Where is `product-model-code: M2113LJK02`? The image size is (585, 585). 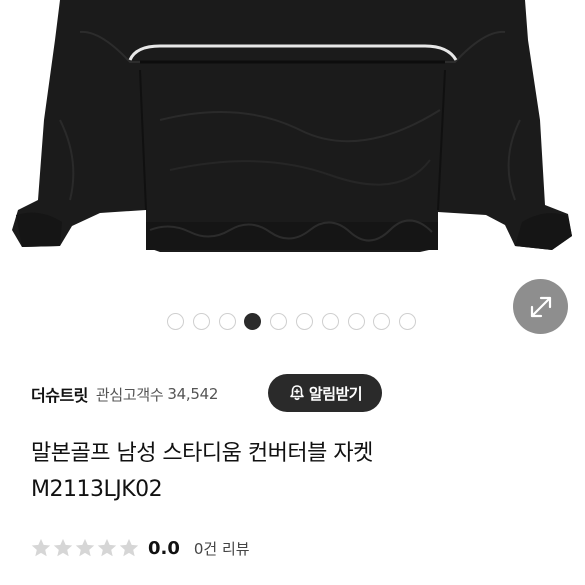
product-model-code: M2113LJK02 is located at coordinates (97, 489).